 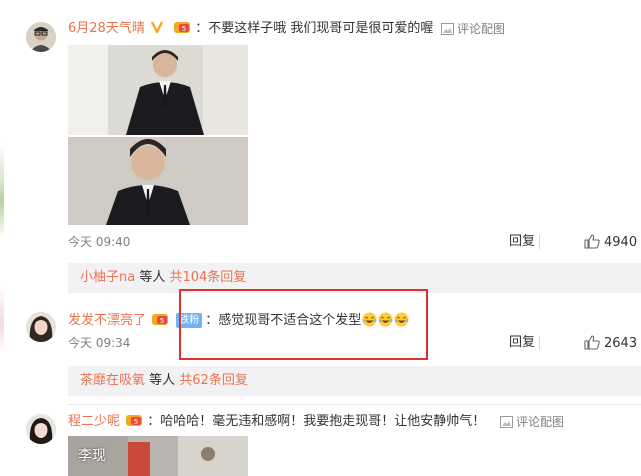 What do you see at coordinates (207, 277) in the screenshot?
I see `sub-reply-count-link: 共104条回复` at bounding box center [207, 277].